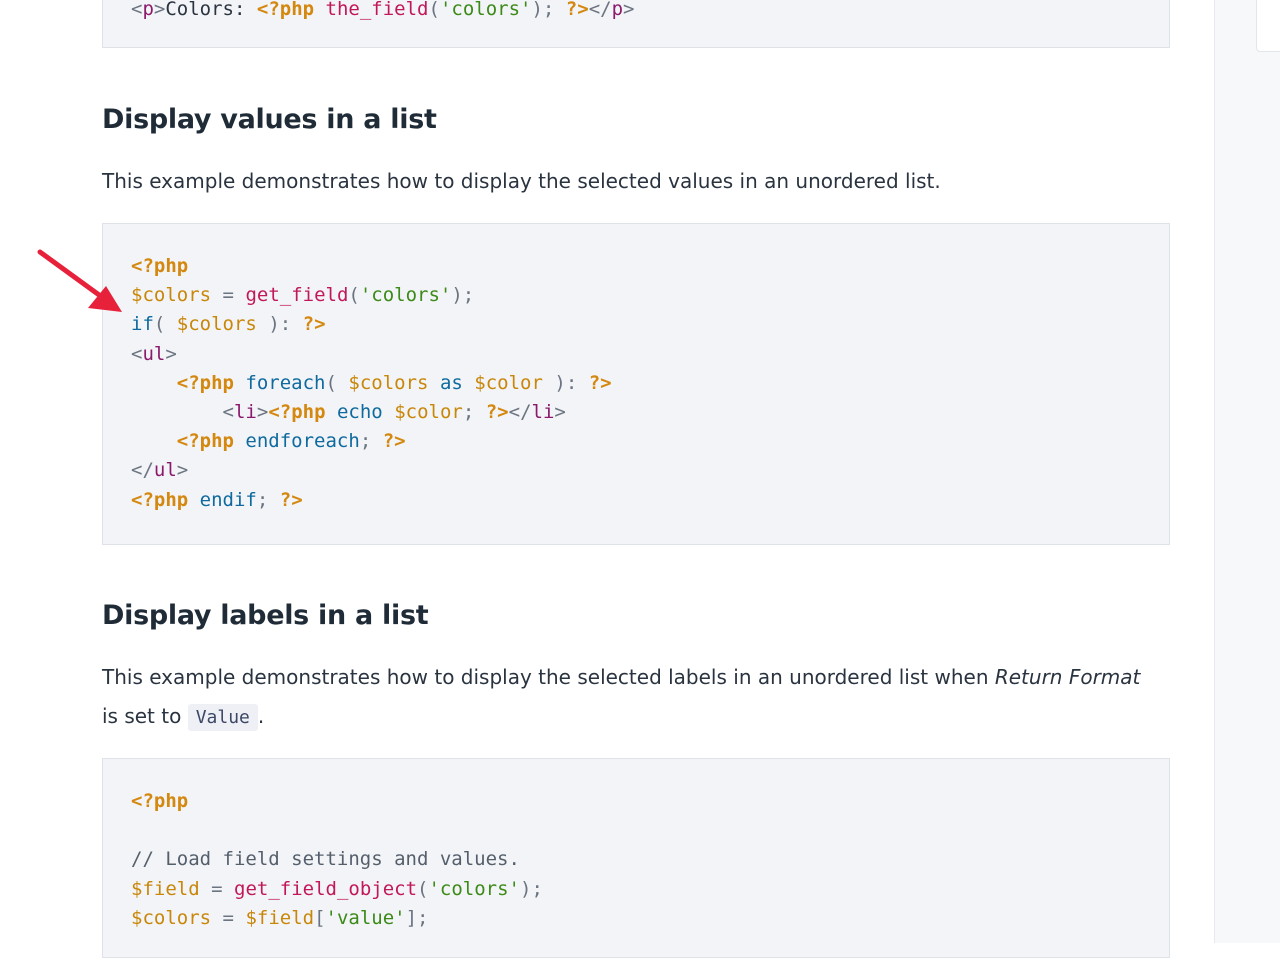 The height and width of the screenshot is (958, 1280). Describe the element at coordinates (79, 280) in the screenshot. I see `red-arrow-icon` at that location.